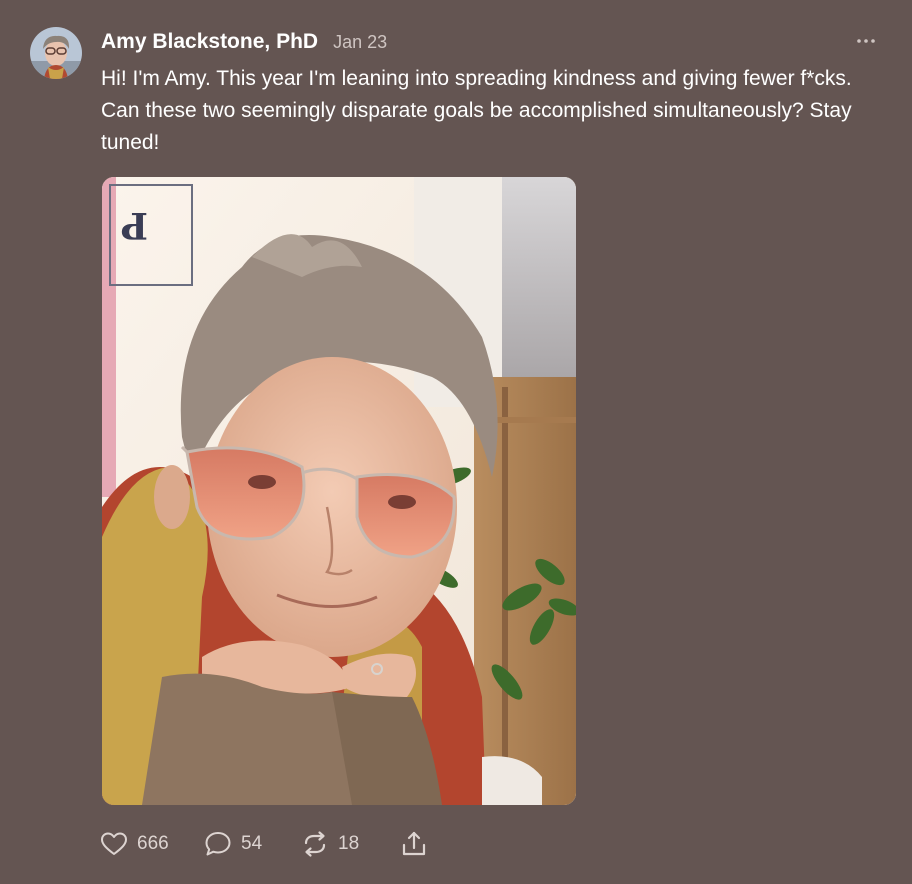  I want to click on post-header: Amy Blackstone, PhD Jan 23, so click(244, 43).